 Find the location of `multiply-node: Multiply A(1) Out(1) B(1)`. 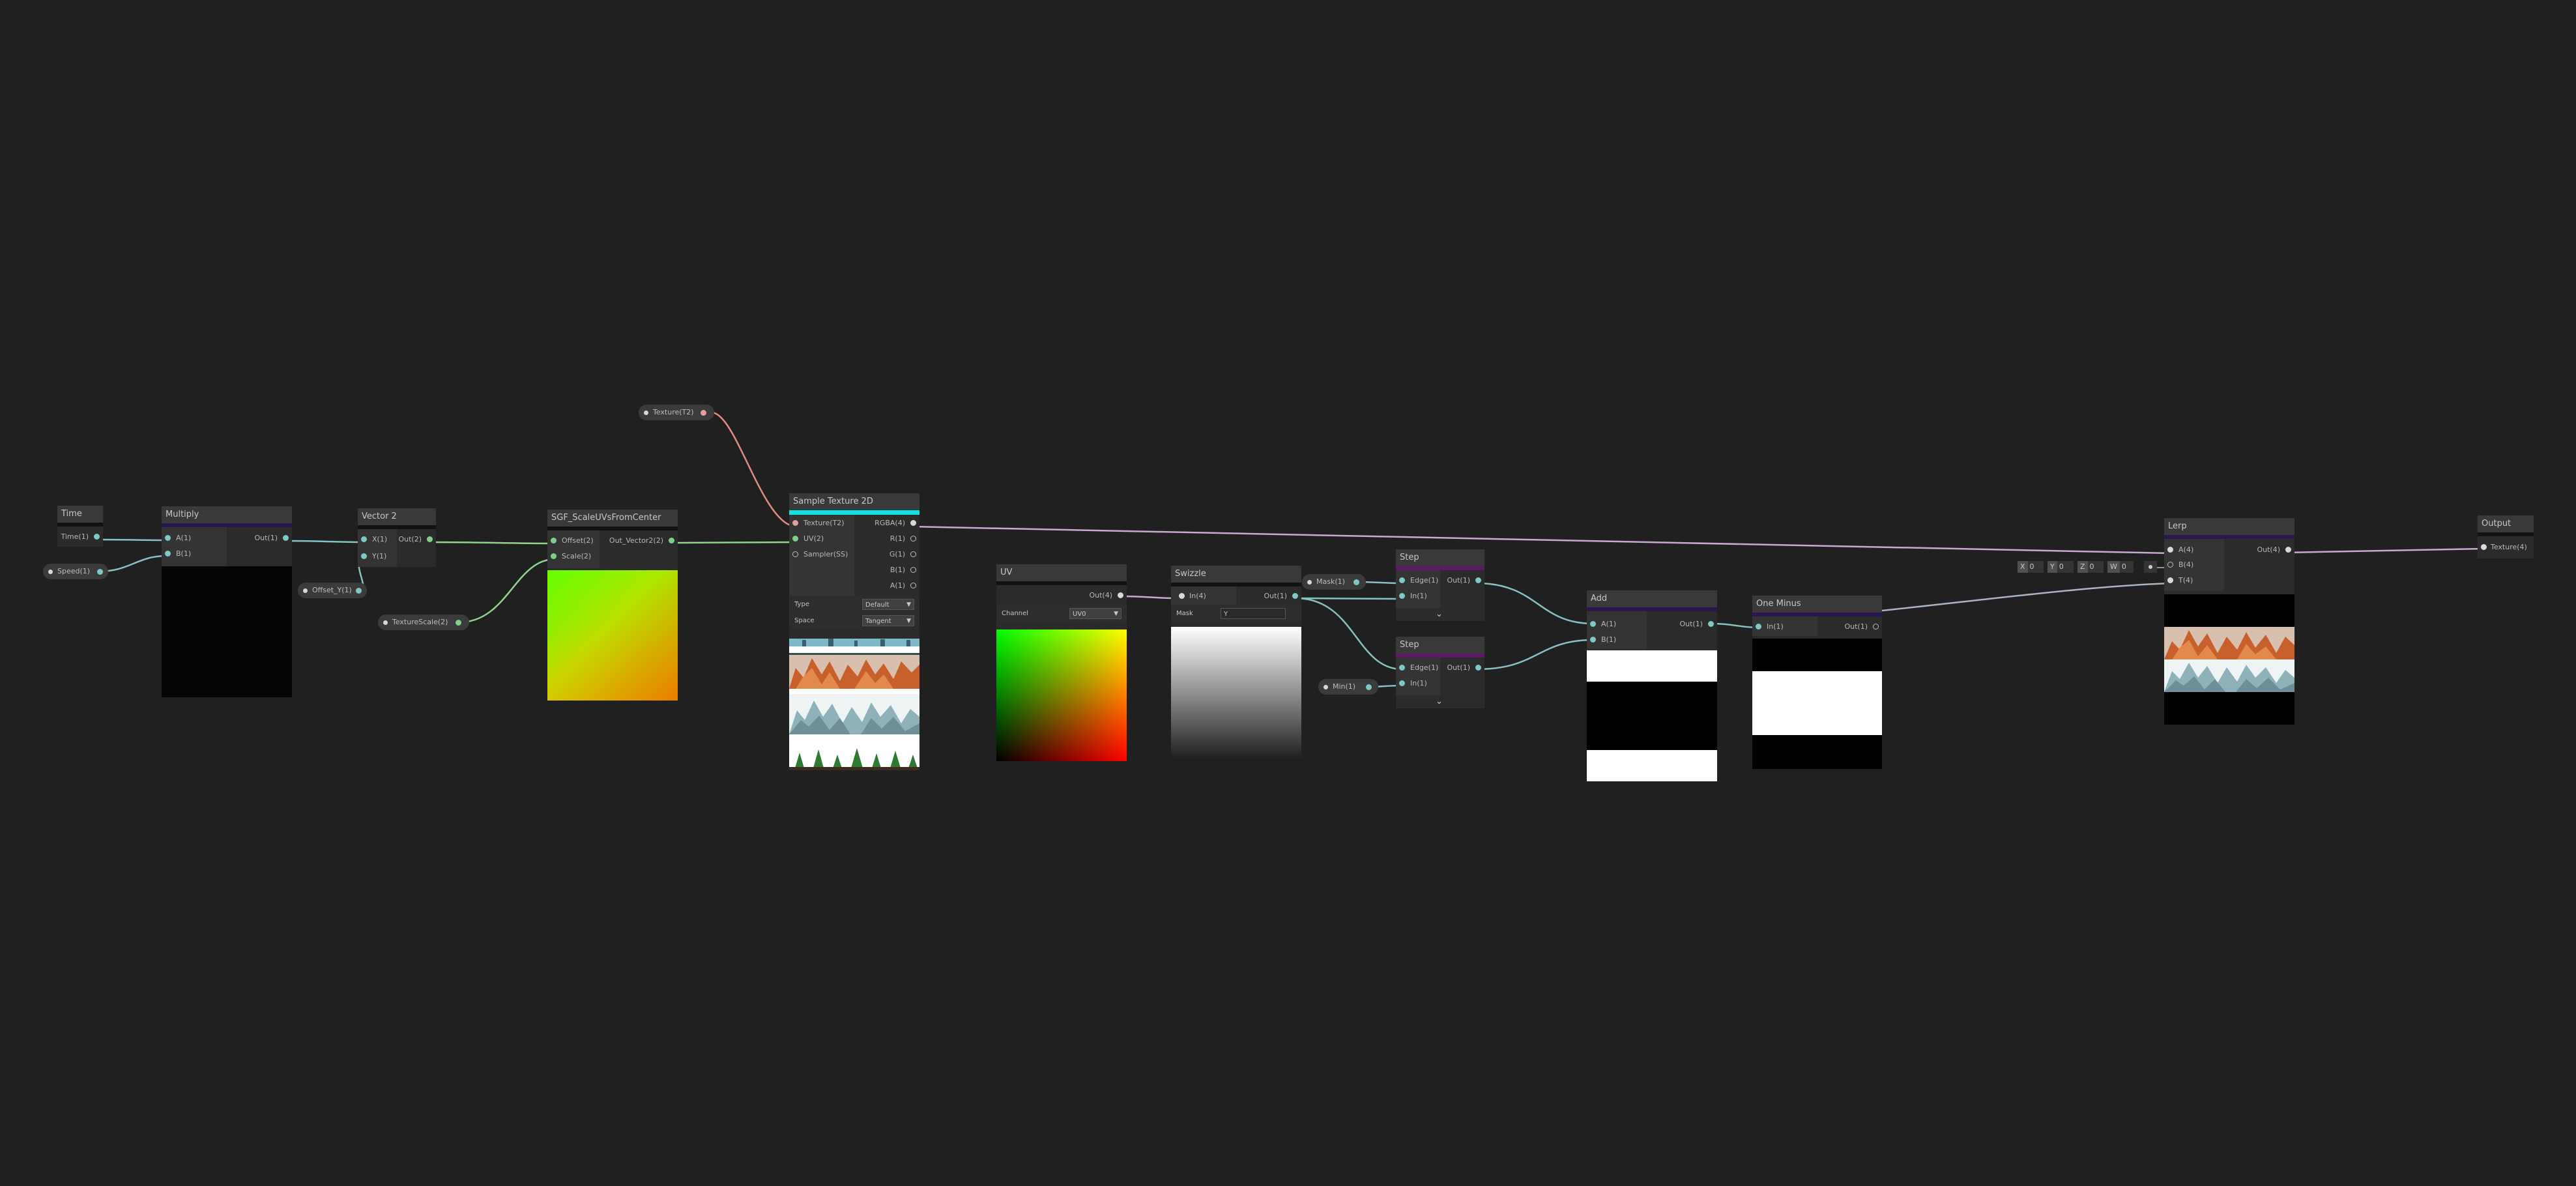

multiply-node: Multiply A(1) Out(1) B(1) is located at coordinates (227, 601).